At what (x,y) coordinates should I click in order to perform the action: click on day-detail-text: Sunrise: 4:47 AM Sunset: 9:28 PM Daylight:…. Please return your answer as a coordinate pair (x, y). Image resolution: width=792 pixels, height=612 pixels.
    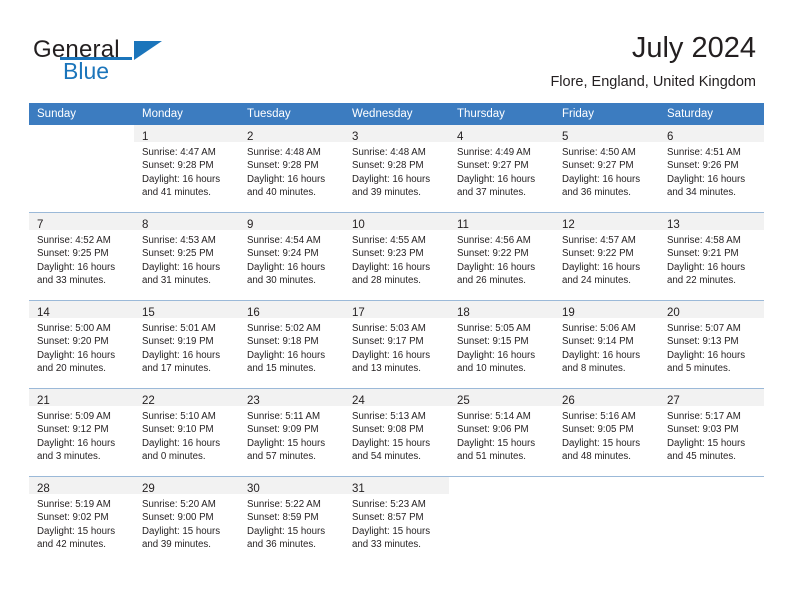
    Looking at the image, I should click on (186, 171).